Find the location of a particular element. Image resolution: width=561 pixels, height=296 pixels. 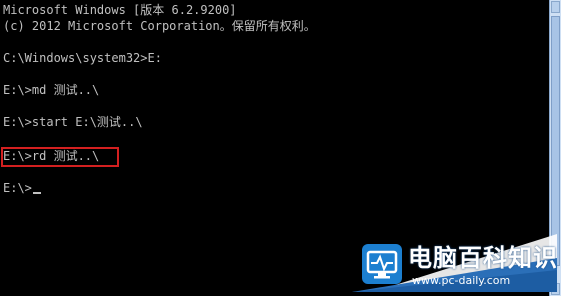

console-line-start-command: E:\>start E:\测试..\ is located at coordinates (73, 122).